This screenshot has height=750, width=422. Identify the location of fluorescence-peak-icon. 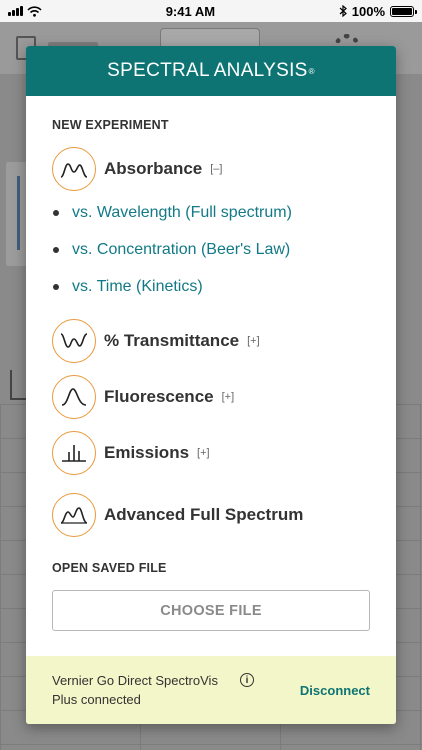
(74, 397).